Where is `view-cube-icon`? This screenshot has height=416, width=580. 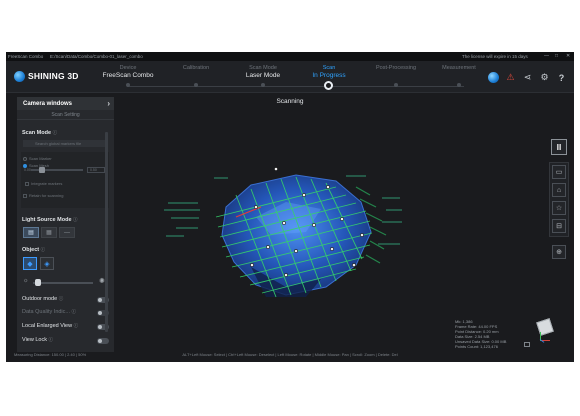
view-cube-icon is located at coordinates (545, 327).